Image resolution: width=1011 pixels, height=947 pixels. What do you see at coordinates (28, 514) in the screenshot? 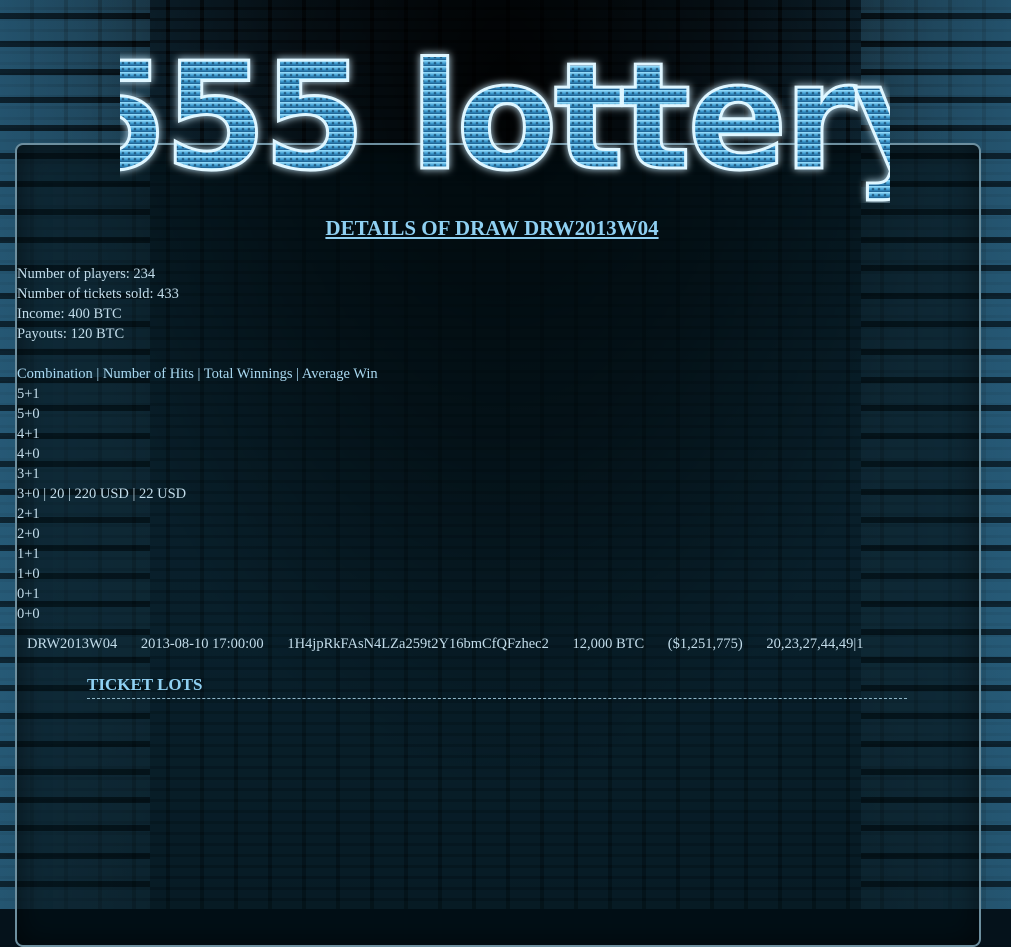
I see `result-row: 2+1` at bounding box center [28, 514].